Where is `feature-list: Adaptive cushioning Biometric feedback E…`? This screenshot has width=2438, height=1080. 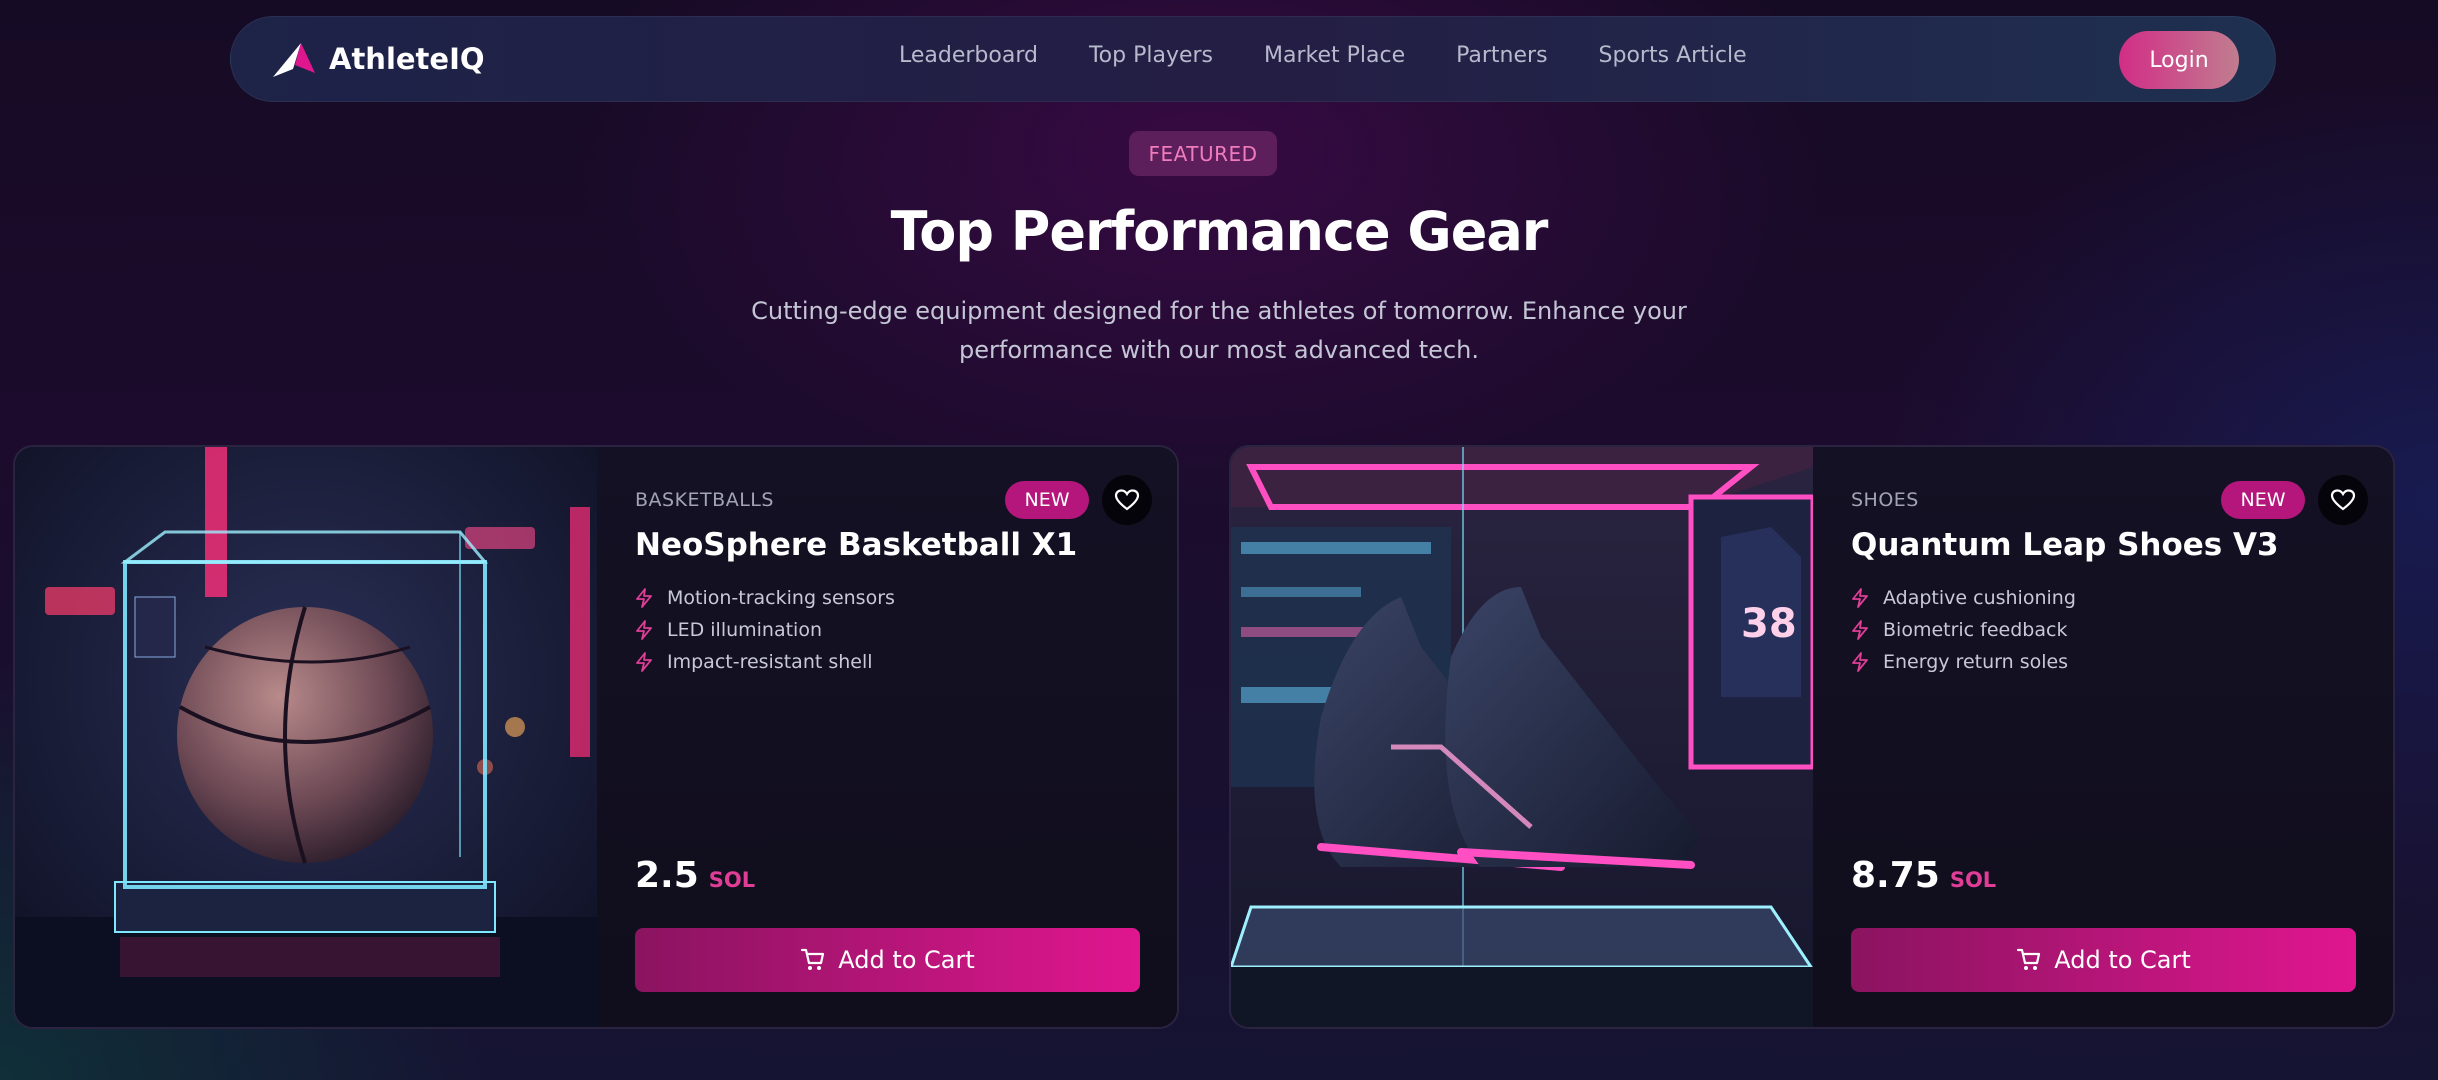
feature-list: Adaptive cushioning Biometric feedback E… is located at coordinates (1963, 630).